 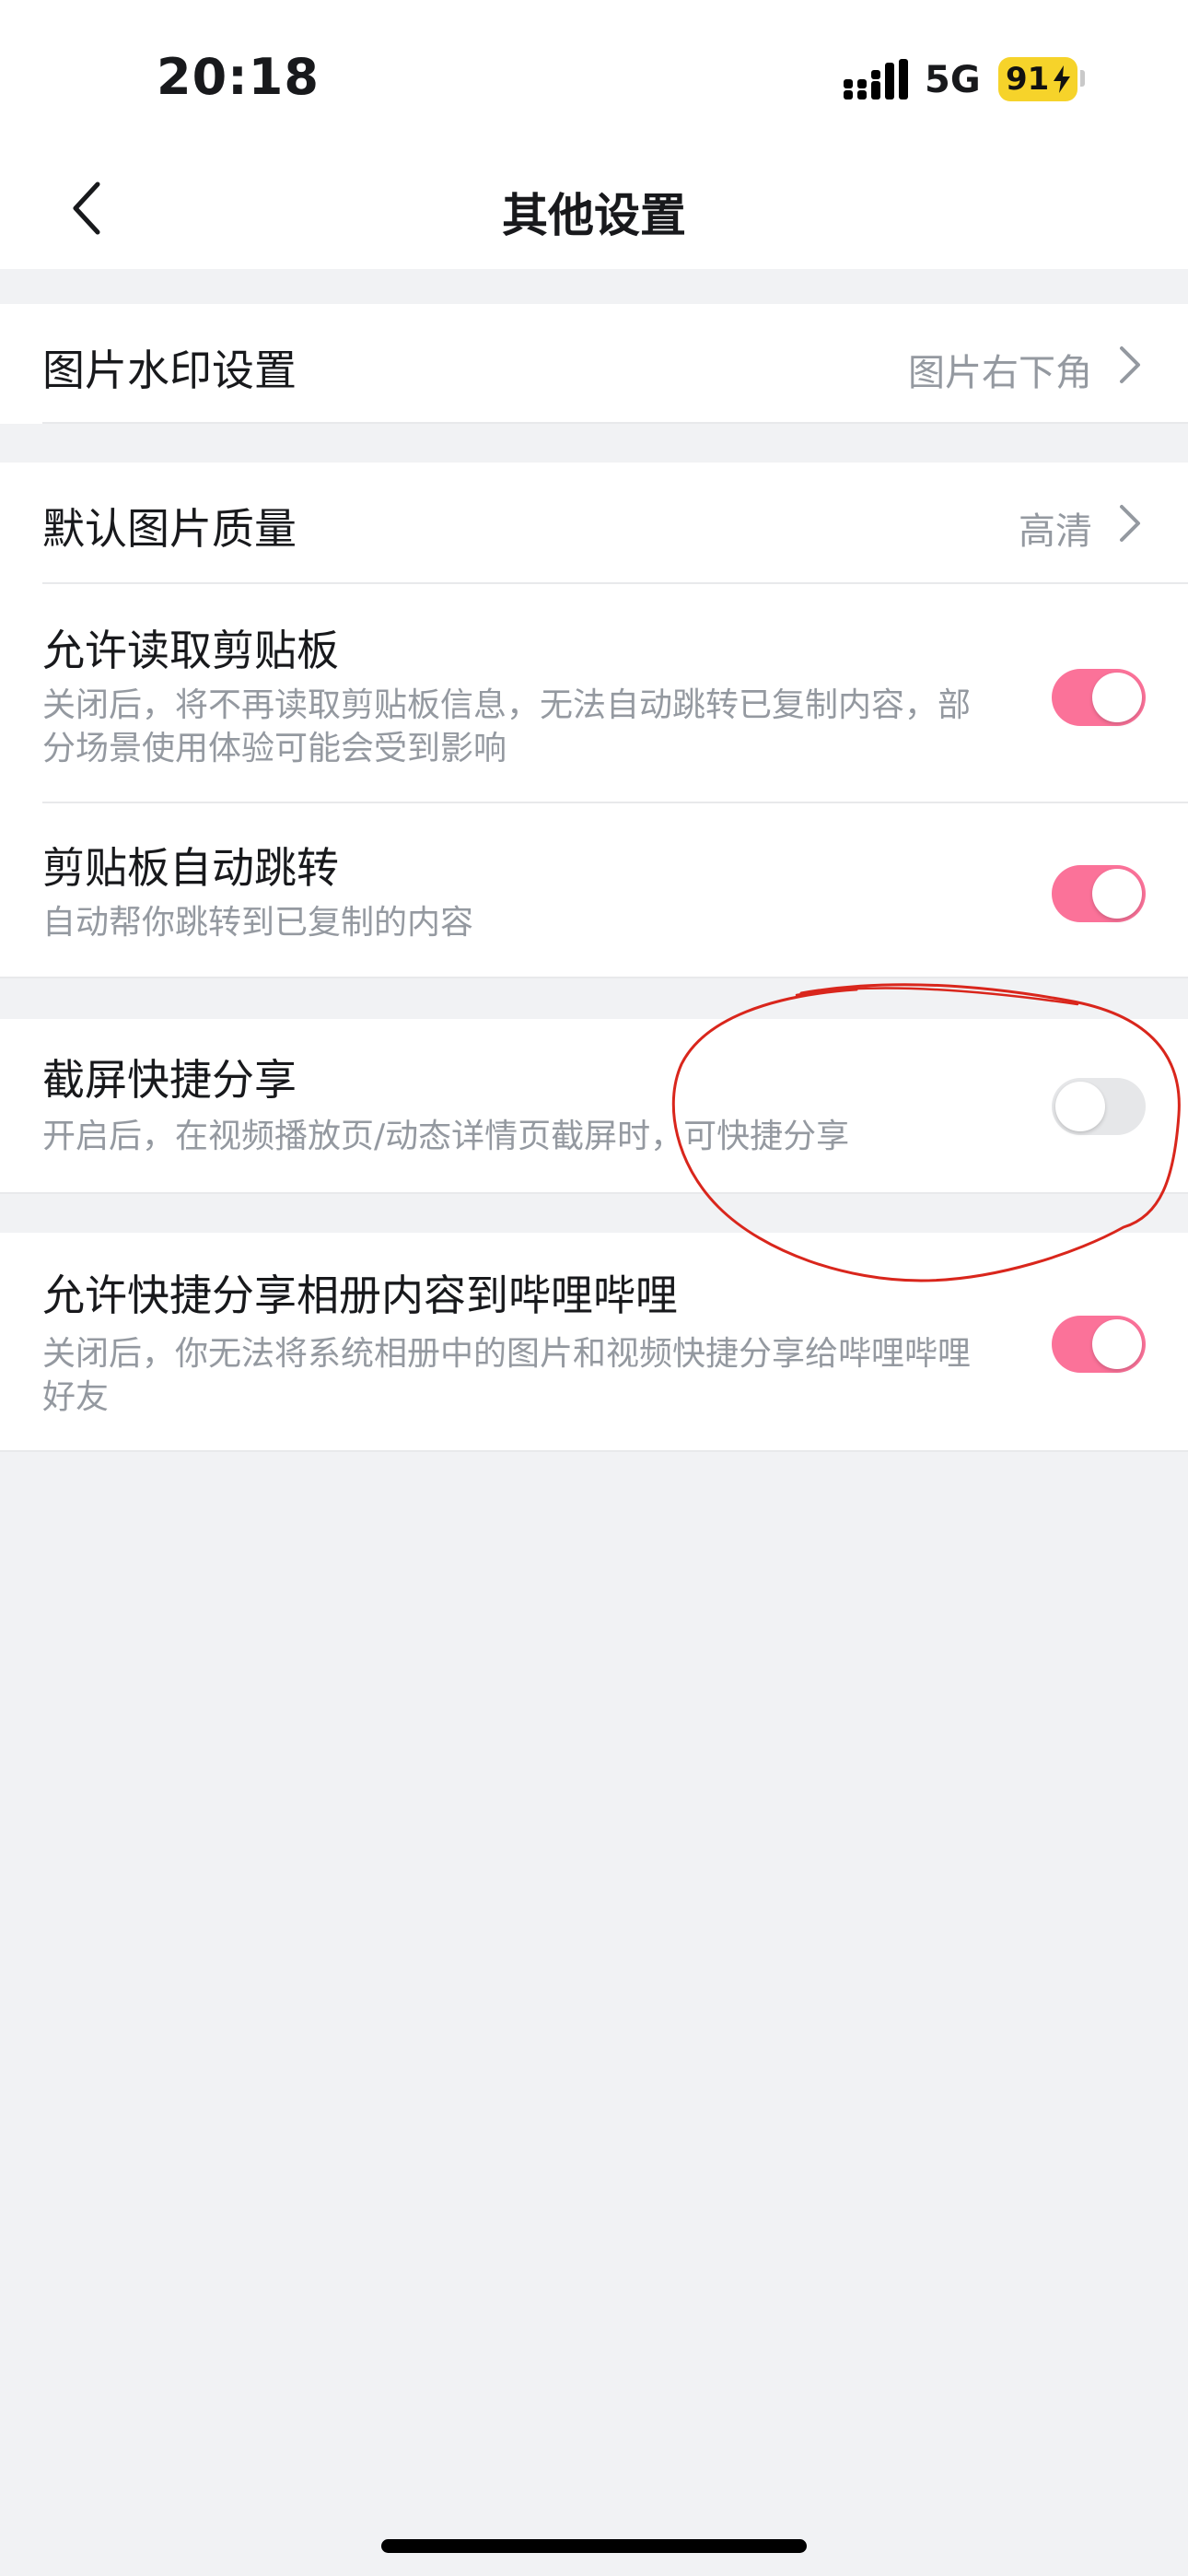 I want to click on battery-indicator: 91, so click(x=1037, y=79).